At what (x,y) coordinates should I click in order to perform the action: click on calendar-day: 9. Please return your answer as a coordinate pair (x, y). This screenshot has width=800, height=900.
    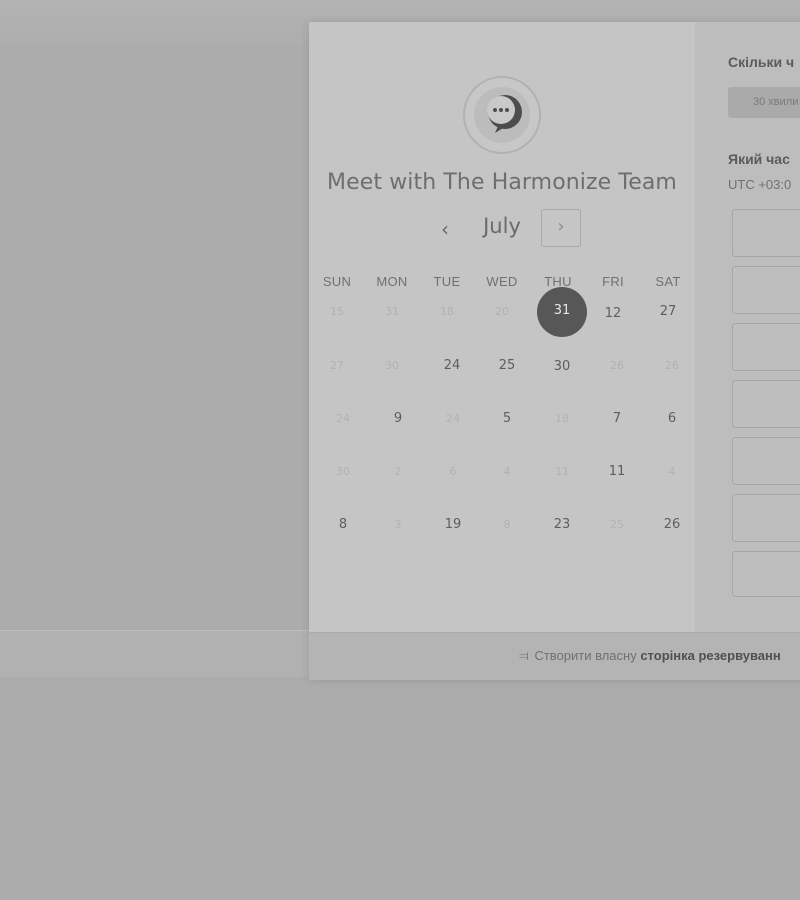
    Looking at the image, I should click on (398, 419).